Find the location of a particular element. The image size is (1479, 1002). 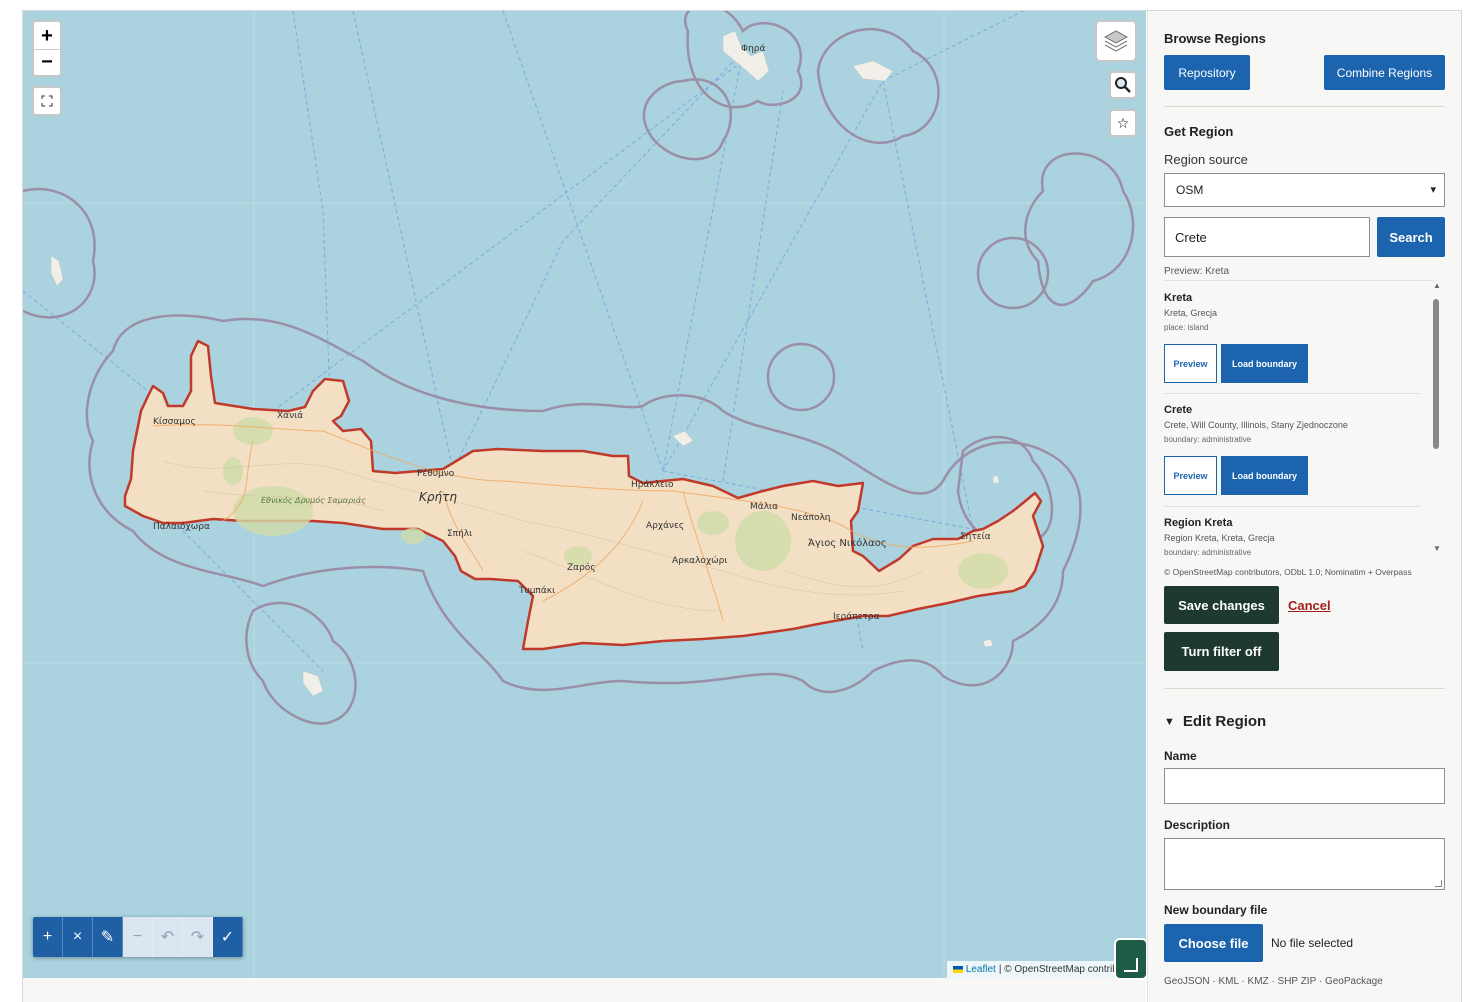

result-subtitle: Region Kreta, Kreta, Grecja is located at coordinates (1219, 538).